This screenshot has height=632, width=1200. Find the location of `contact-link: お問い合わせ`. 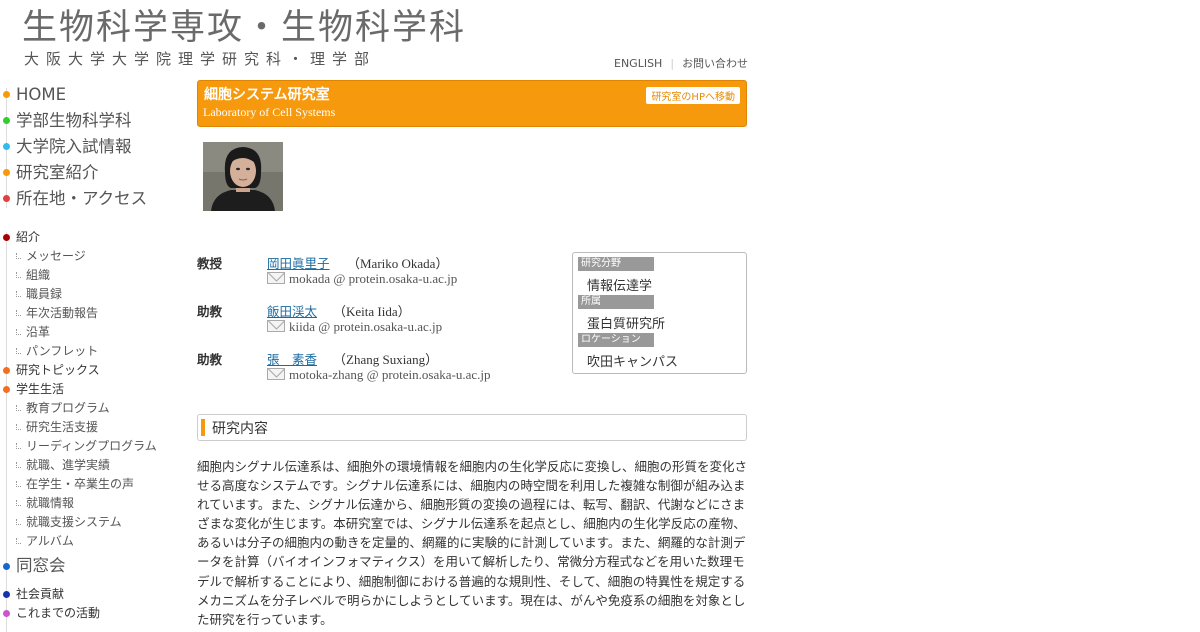

contact-link: お問い合わせ is located at coordinates (715, 63).